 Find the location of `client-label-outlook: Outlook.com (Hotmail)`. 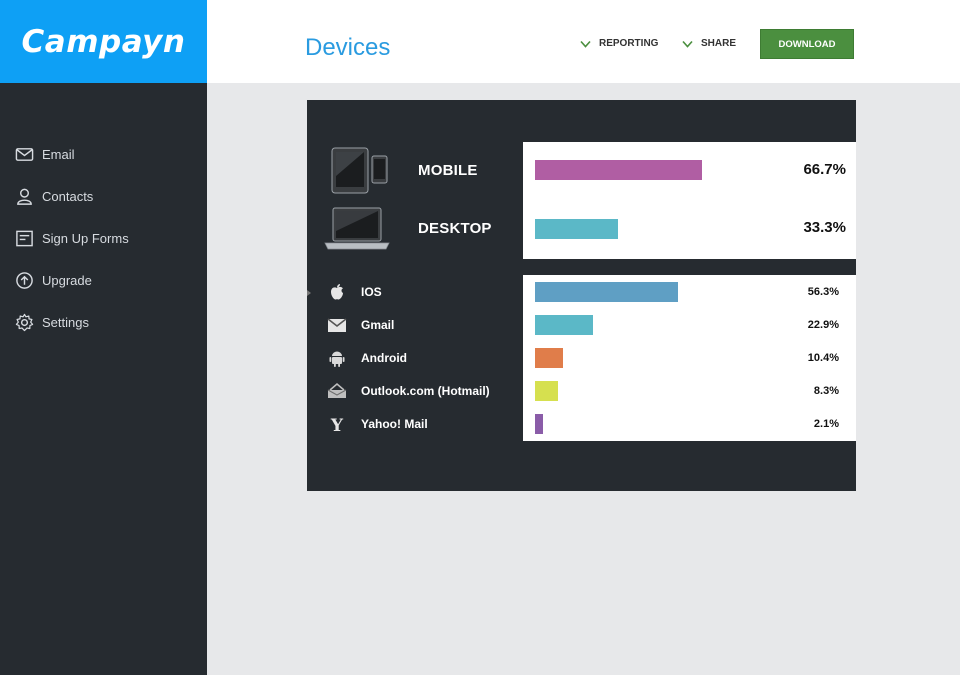

client-label-outlook: Outlook.com (Hotmail) is located at coordinates (425, 391).